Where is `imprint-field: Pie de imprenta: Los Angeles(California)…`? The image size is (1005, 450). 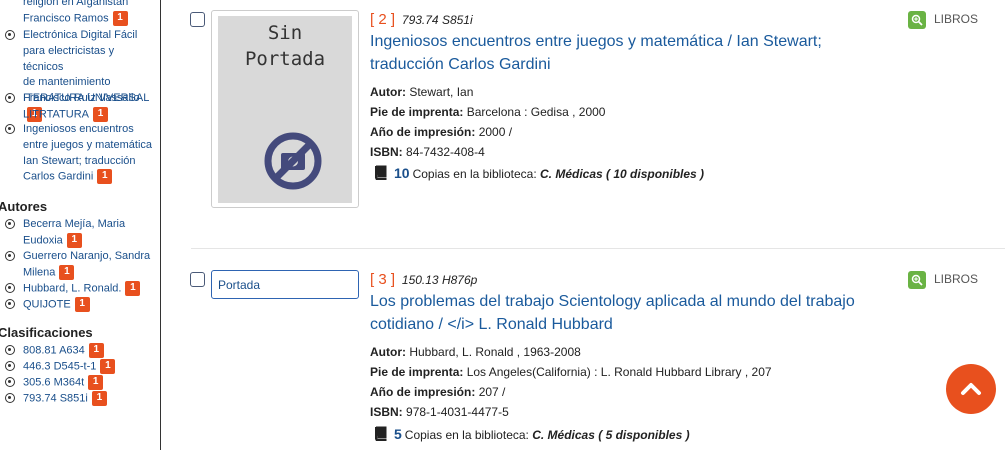
imprint-field: Pie de imprenta: Los Angeles(California)… is located at coordinates (571, 372).